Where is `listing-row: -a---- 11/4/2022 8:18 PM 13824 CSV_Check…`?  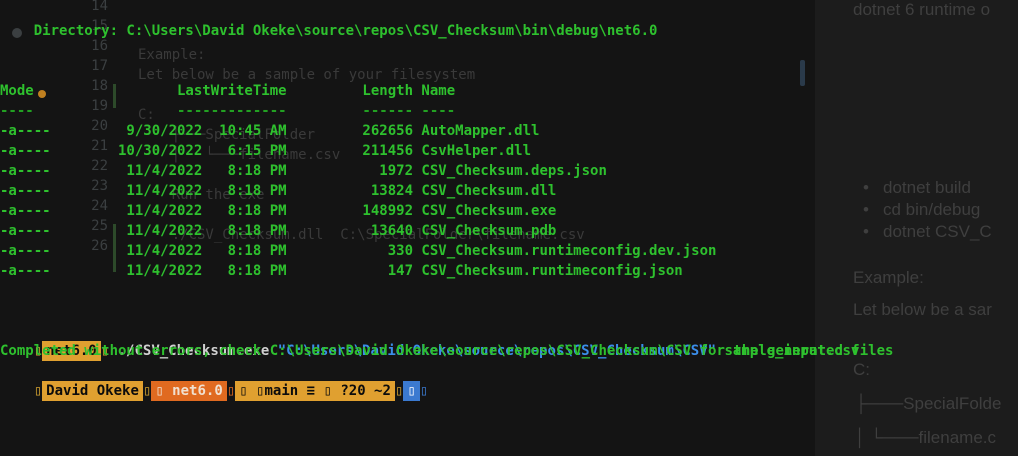 listing-row: -a---- 11/4/2022 8:18 PM 13824 CSV_Check… is located at coordinates (278, 191).